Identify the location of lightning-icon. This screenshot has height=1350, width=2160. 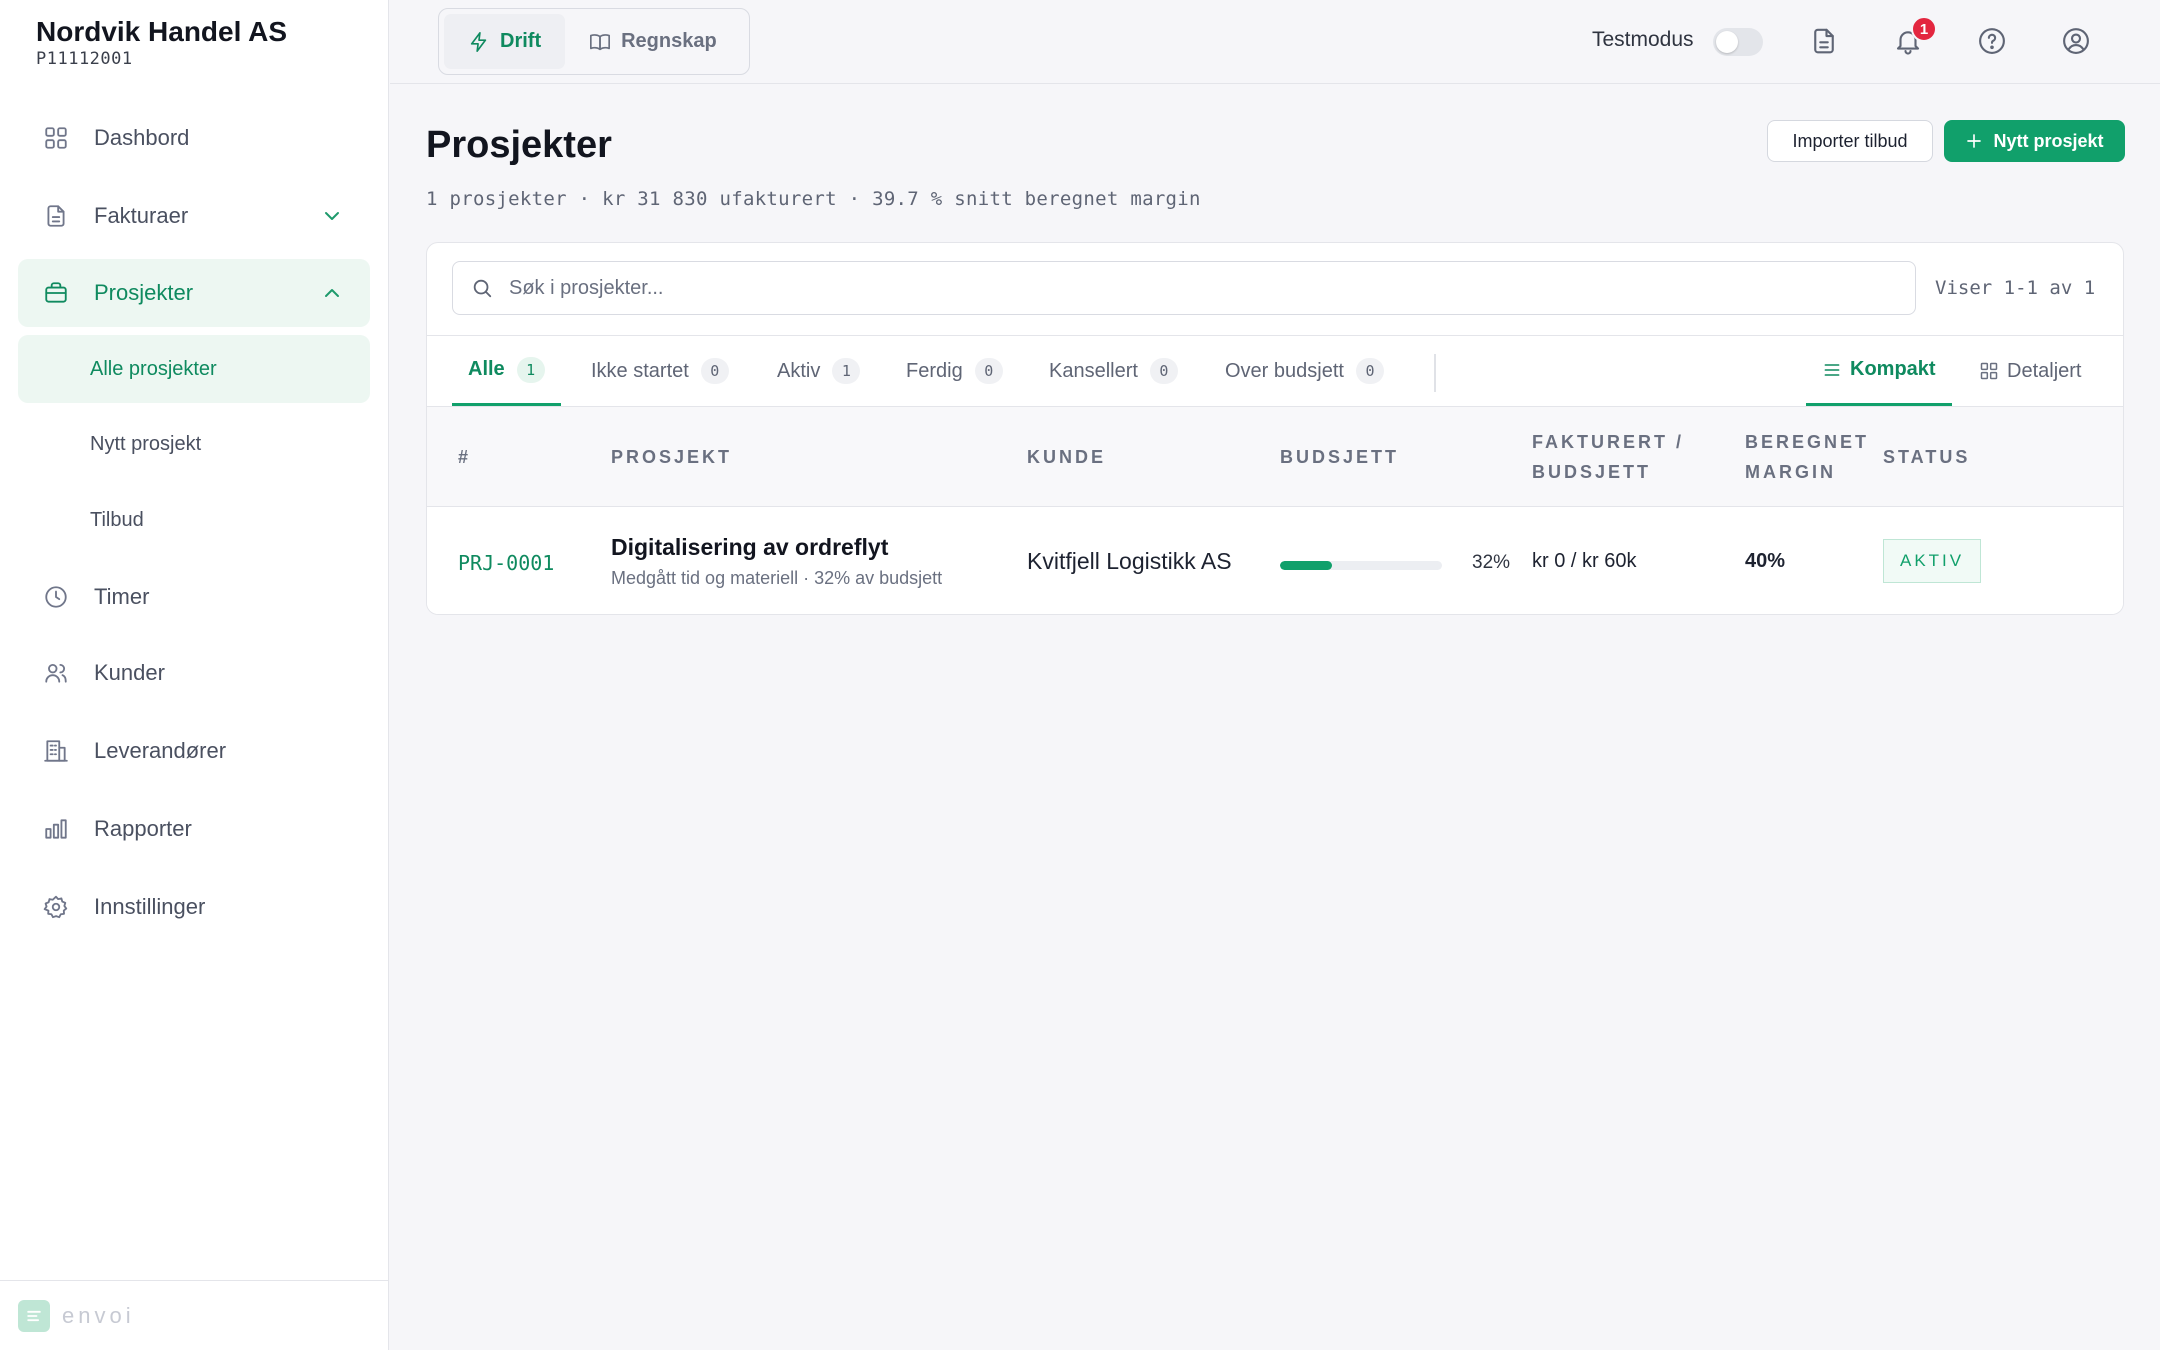
(478, 41).